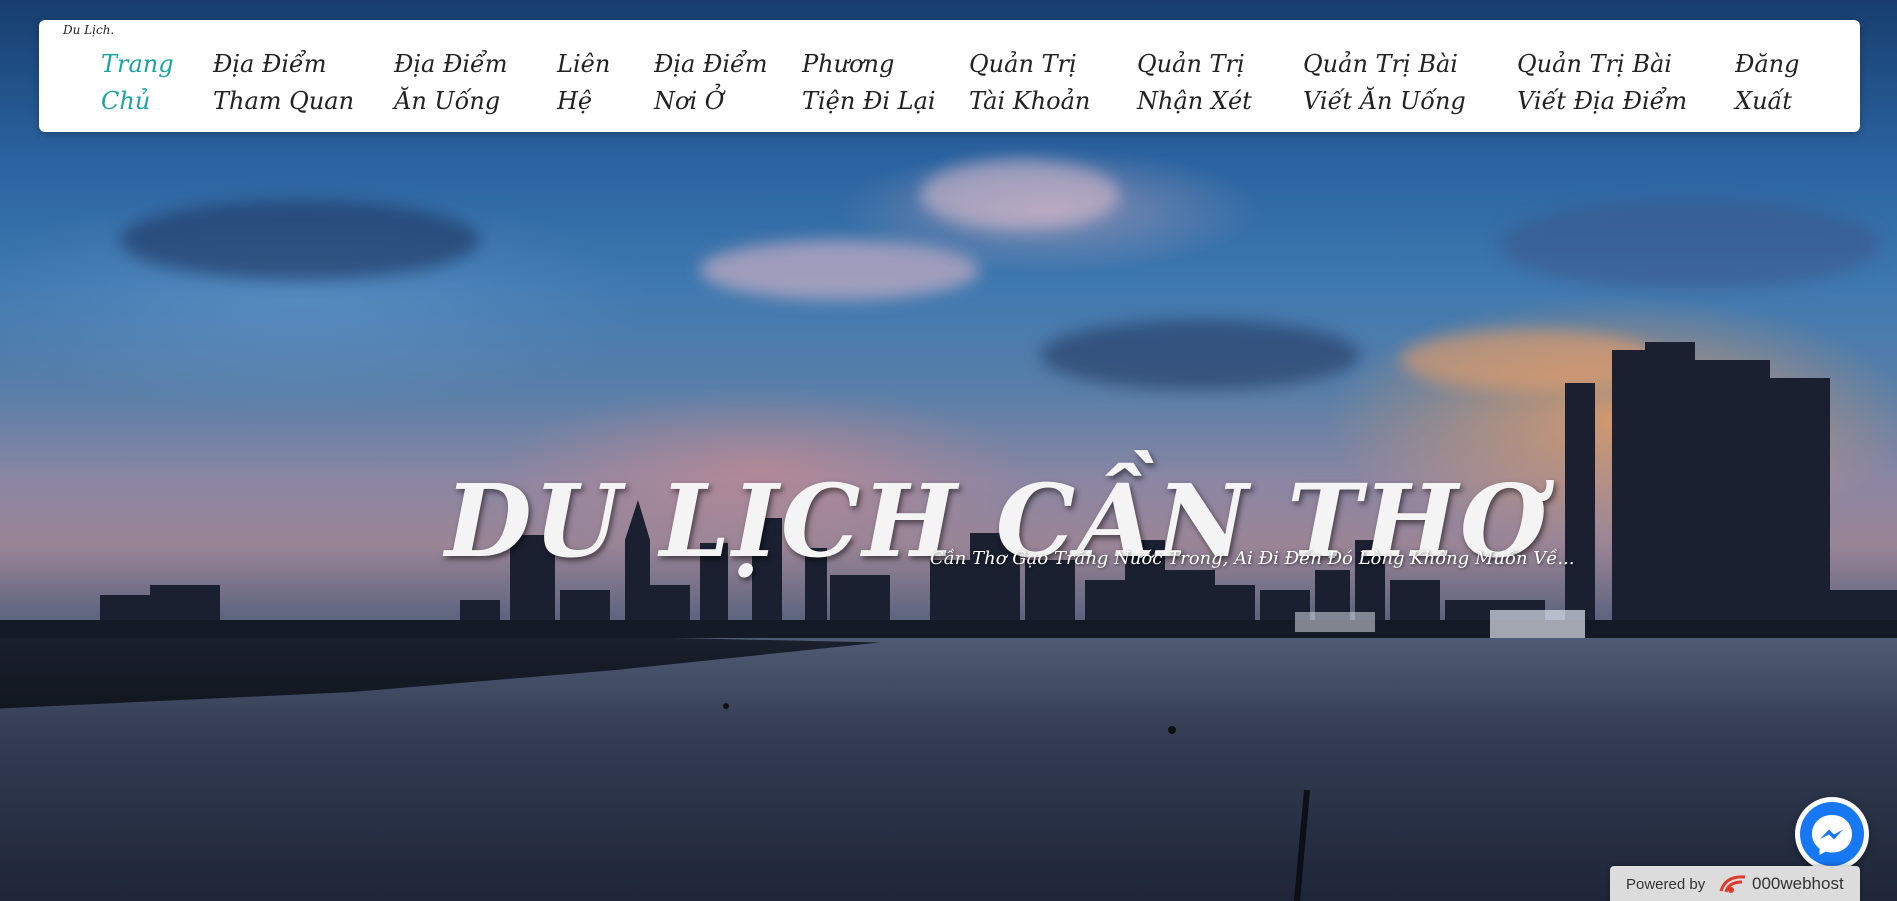 This screenshot has width=1897, height=901. I want to click on nav-item-dia-diem-noi-o: Địa Điểm Nơi Ở, so click(711, 83).